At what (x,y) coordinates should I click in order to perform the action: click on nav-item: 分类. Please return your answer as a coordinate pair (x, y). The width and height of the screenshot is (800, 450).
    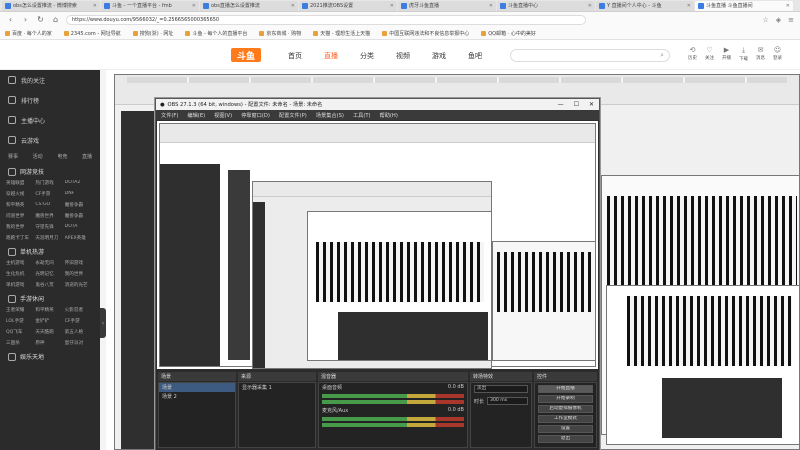
    Looking at the image, I should click on (367, 56).